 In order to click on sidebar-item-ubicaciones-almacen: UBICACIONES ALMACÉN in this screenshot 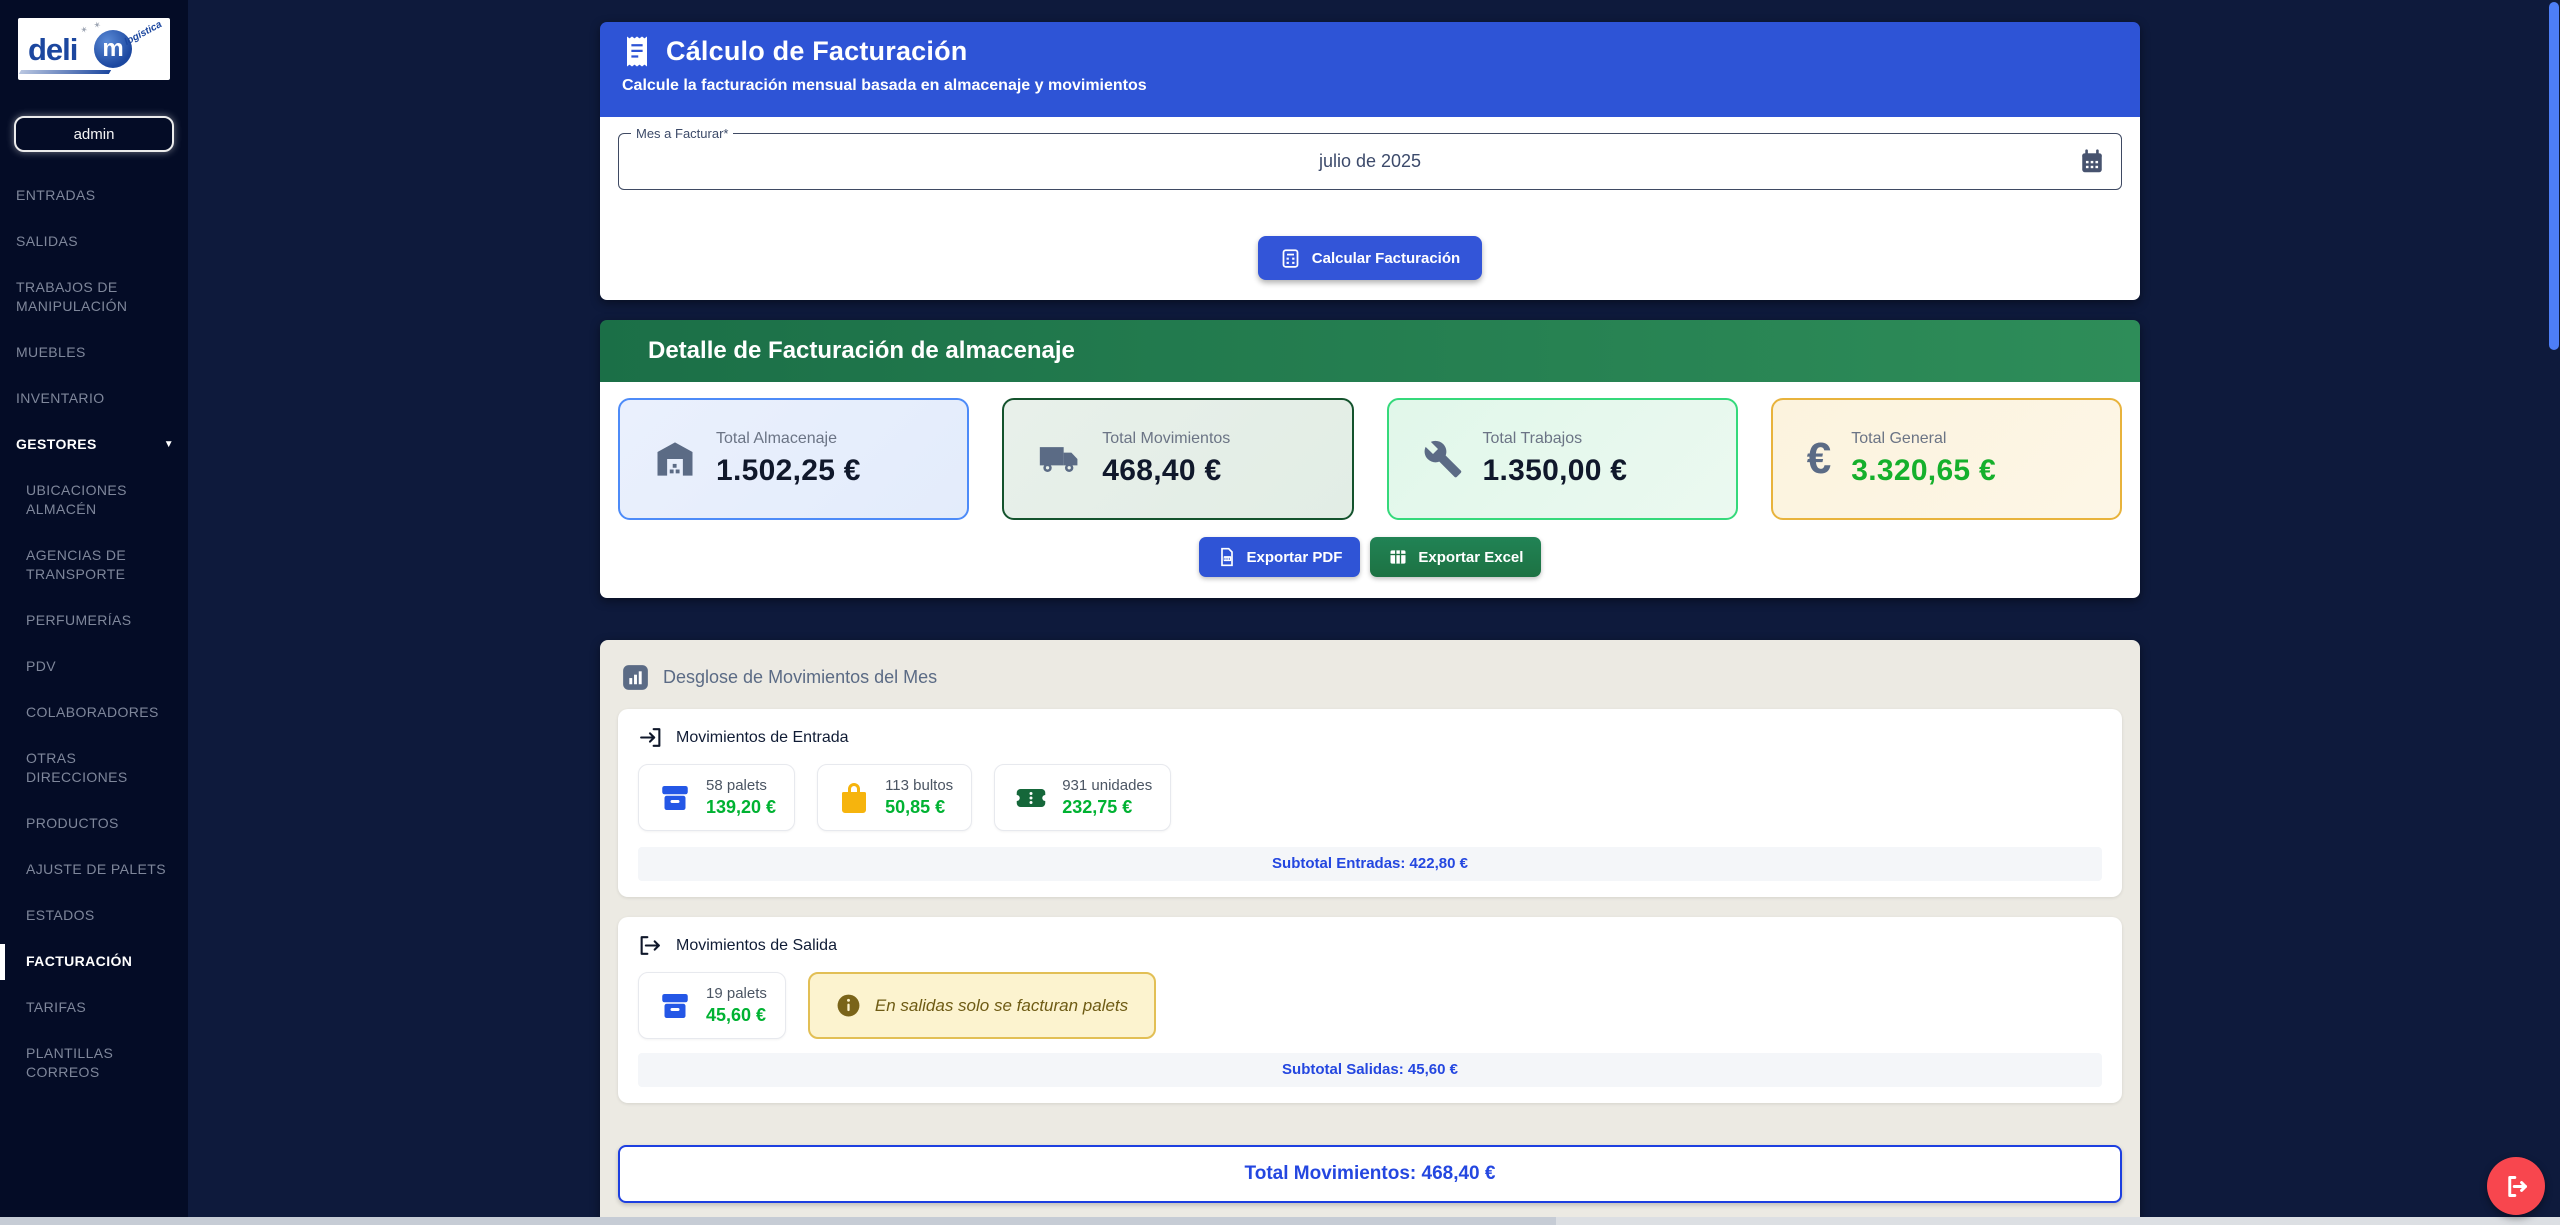, I will do `click(94, 500)`.